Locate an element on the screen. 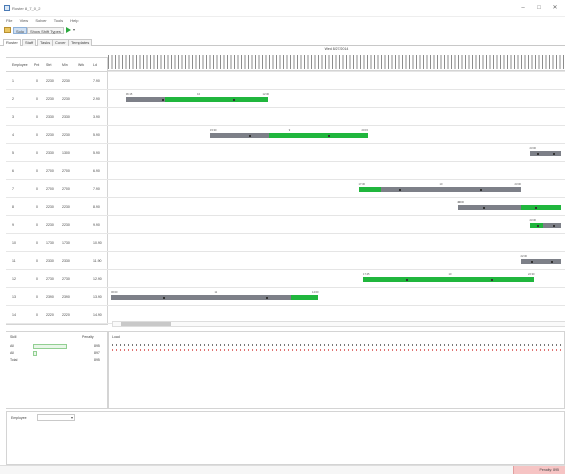 This screenshot has width=565, height=474. menu-help: Help is located at coordinates (74, 21).